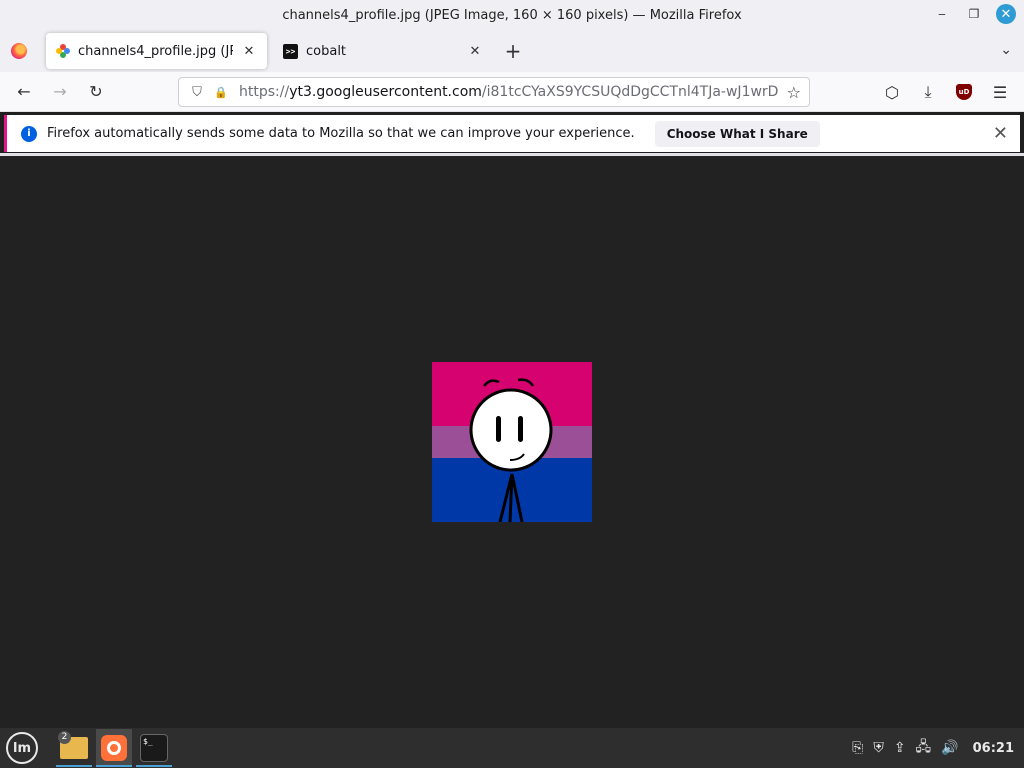 The image size is (1024, 768). I want to click on ublock-origin-button: uD, so click(964, 92).